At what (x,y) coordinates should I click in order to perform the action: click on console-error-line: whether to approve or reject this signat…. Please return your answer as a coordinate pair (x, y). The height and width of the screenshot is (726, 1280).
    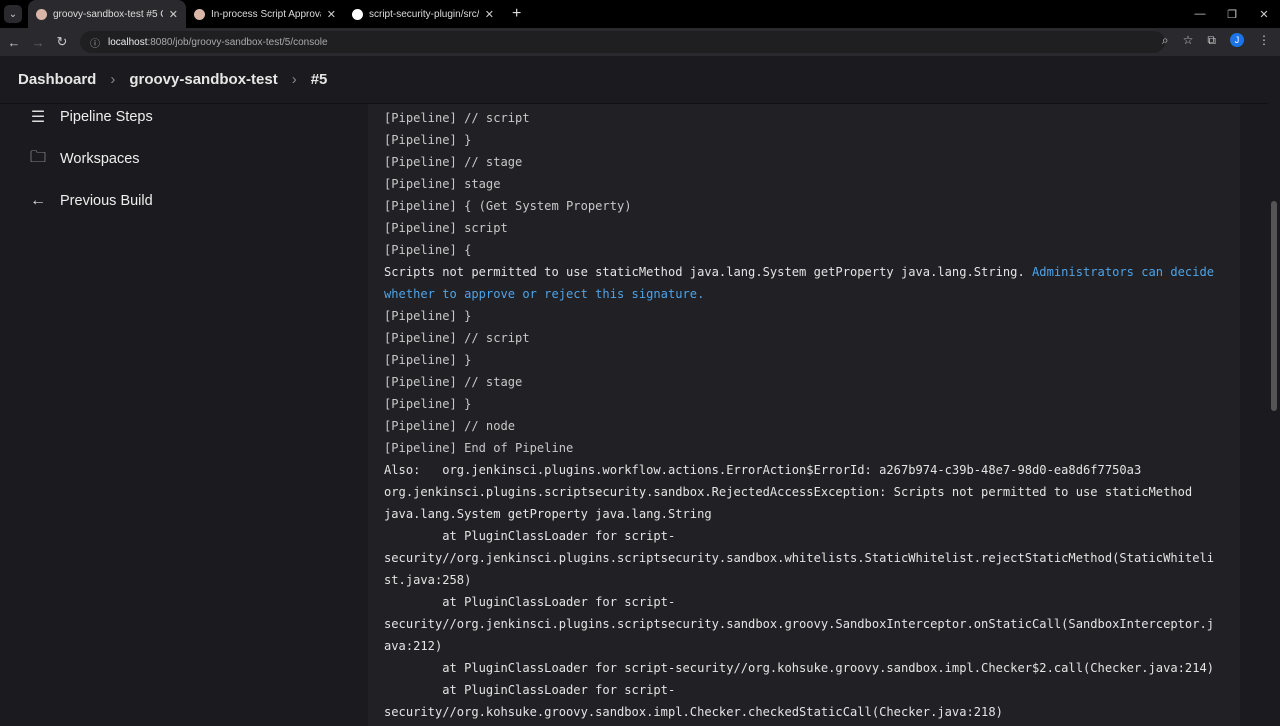
    Looking at the image, I should click on (812, 294).